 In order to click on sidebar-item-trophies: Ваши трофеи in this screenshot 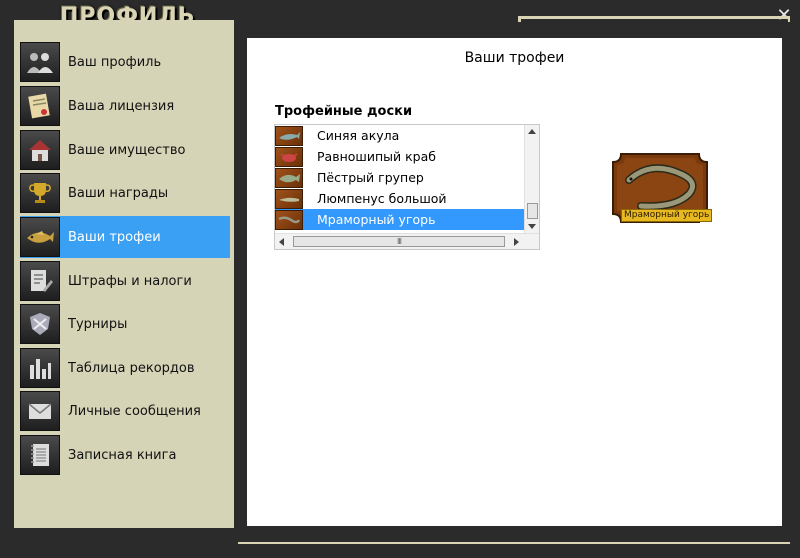, I will do `click(125, 237)`.